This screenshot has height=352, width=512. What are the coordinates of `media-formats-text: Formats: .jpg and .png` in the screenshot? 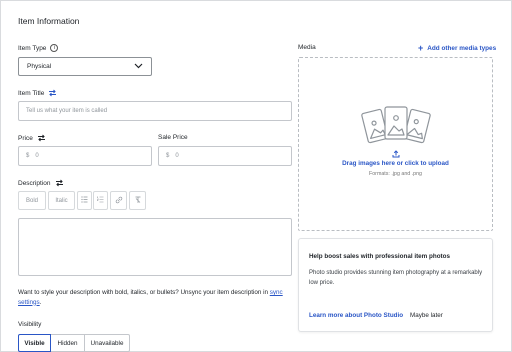 It's located at (395, 174).